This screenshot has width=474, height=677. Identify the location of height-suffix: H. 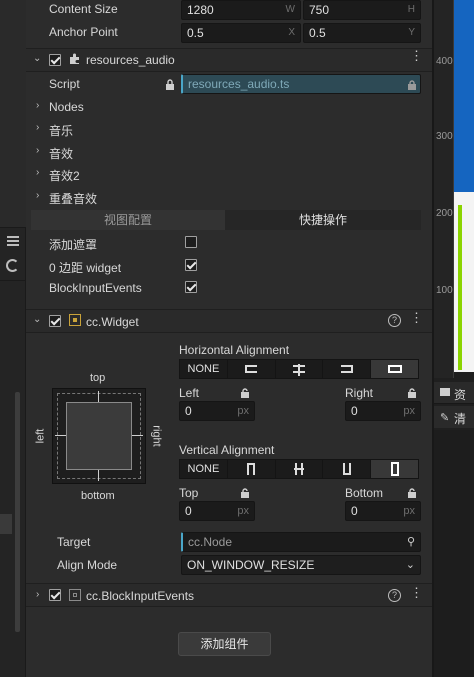
(411, 9).